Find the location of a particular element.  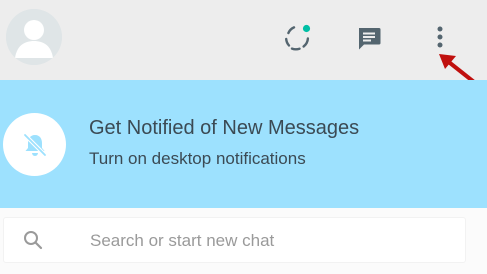

menu-kebab-icon is located at coordinates (440, 37).